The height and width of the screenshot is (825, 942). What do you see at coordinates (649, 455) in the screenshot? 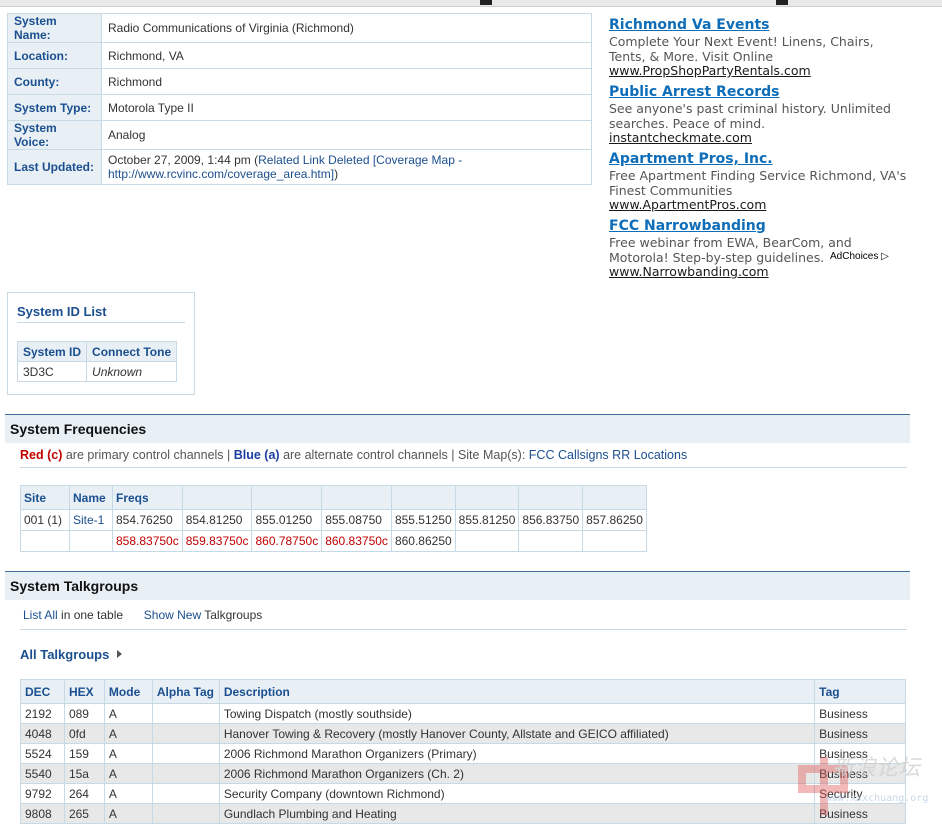
I see `rr-locations-link: RR Locations` at bounding box center [649, 455].